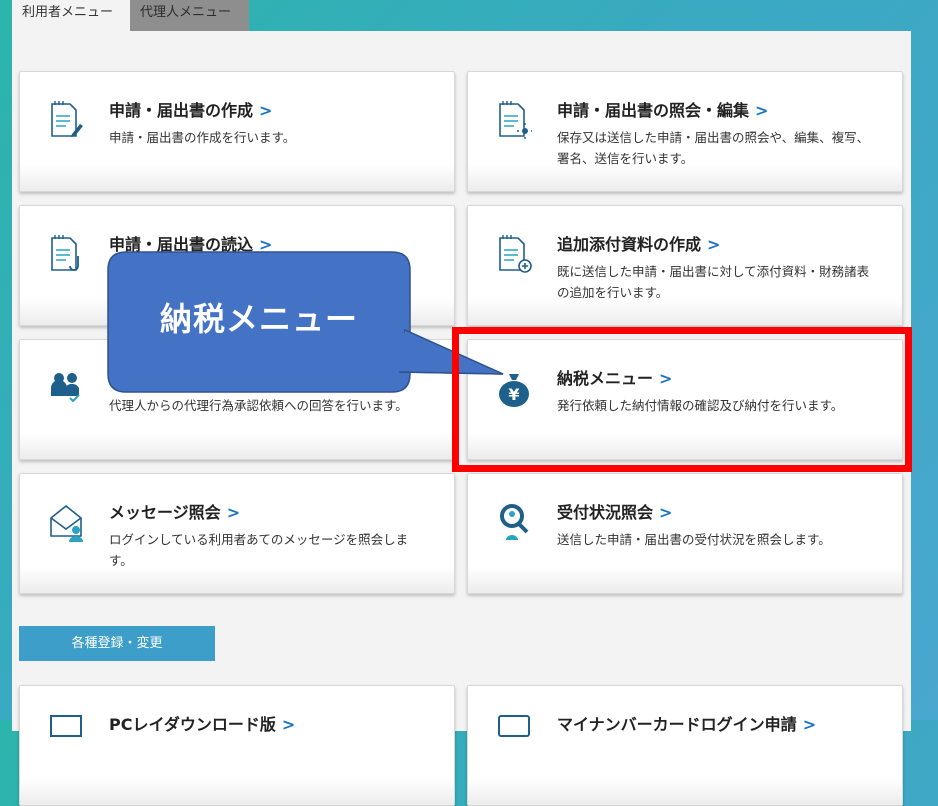 The width and height of the screenshot is (938, 806). Describe the element at coordinates (189, 15) in the screenshot. I see `tab-agent-menu: 代理人メニュー` at that location.